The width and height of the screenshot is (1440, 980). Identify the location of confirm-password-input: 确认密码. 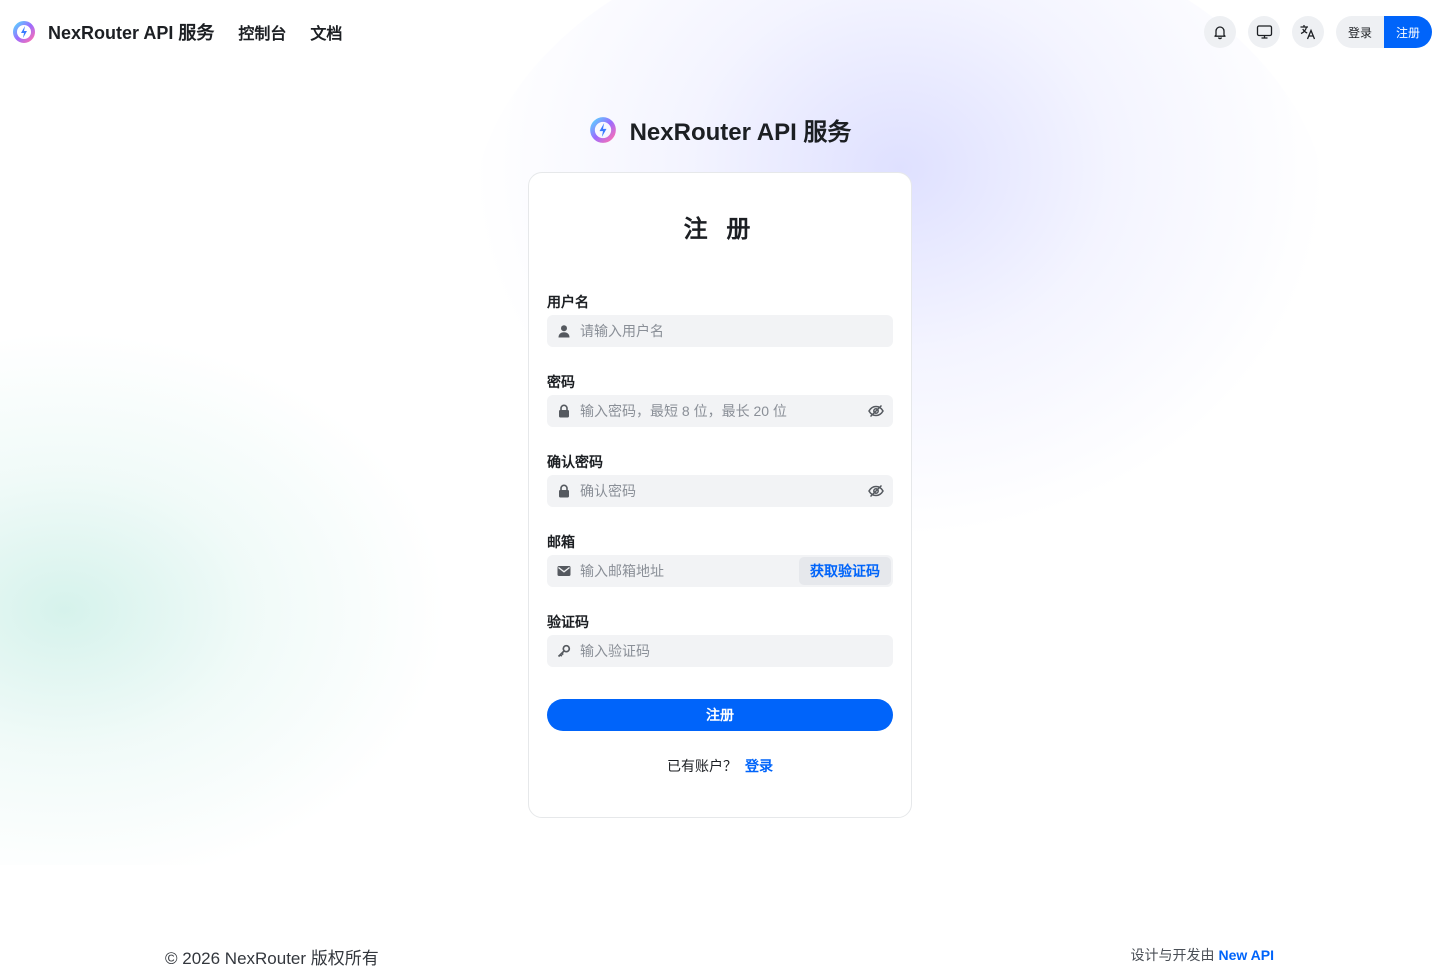
(720, 491).